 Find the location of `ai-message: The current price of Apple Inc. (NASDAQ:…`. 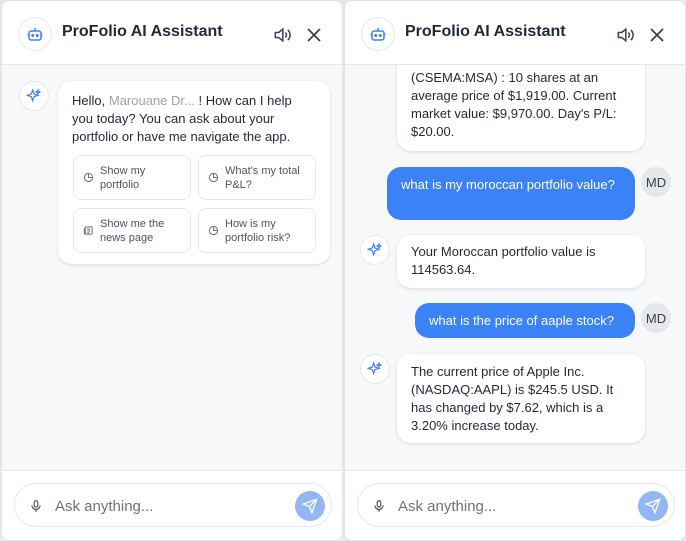

ai-message: The current price of Apple Inc. (NASDAQ:… is located at coordinates (521, 398).